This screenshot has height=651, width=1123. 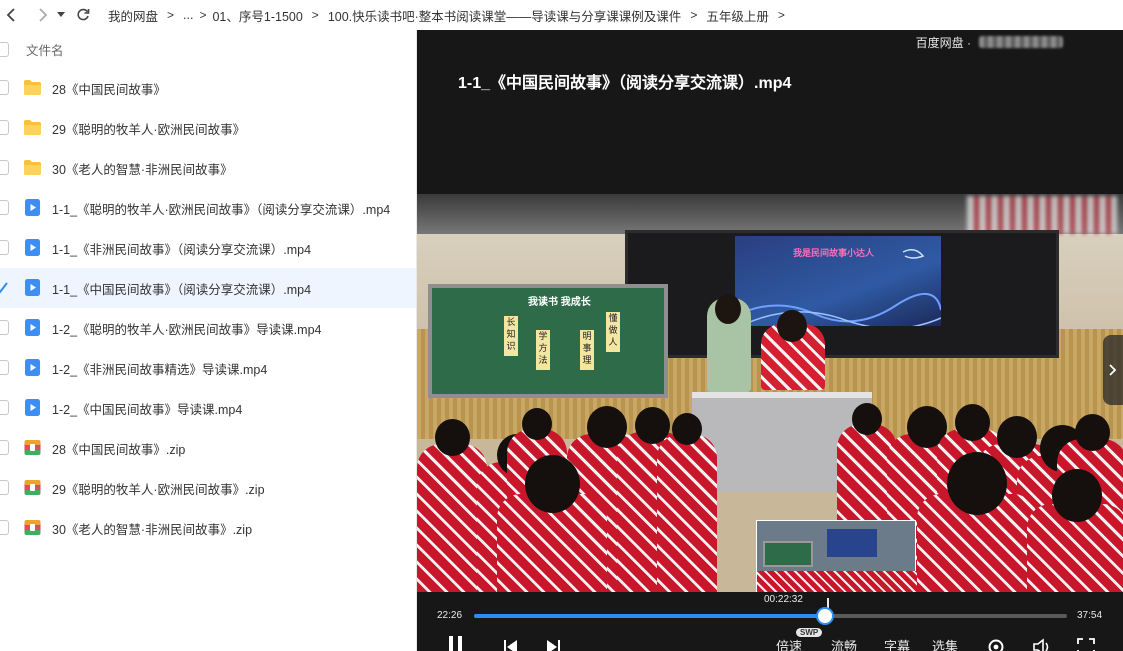 What do you see at coordinates (182, 249) in the screenshot?
I see `file-name: 1-1_《非洲民间故事》（阅读分享交流课）.mp4` at bounding box center [182, 249].